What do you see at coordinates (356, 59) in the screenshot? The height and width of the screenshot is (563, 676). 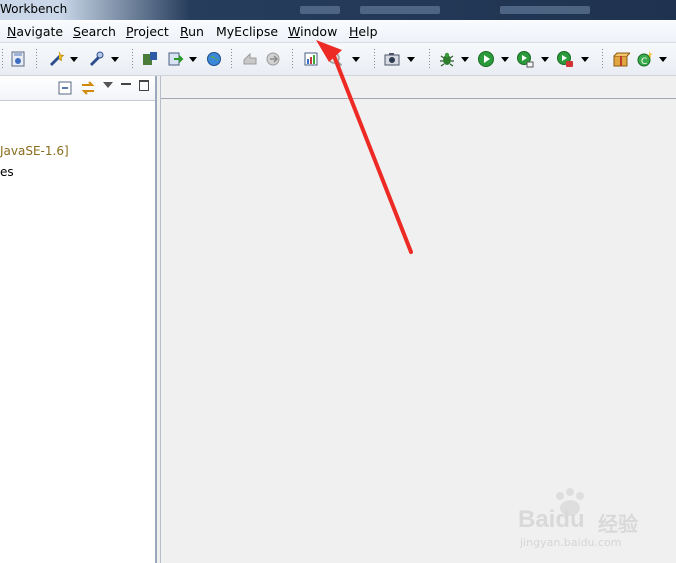 I see `search-dropdown-icon` at bounding box center [356, 59].